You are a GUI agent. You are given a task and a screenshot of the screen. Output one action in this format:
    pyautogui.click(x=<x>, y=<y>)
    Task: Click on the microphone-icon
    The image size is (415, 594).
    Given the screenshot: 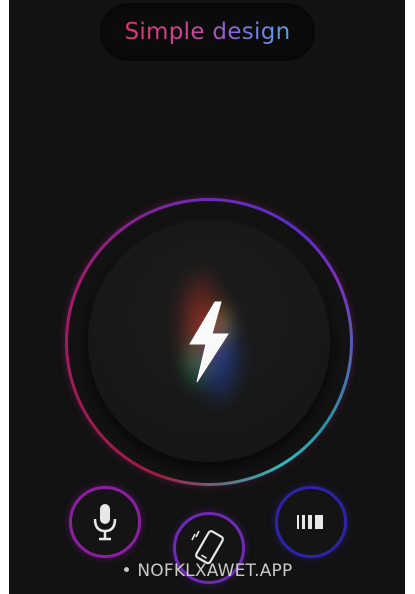 What is the action you would take?
    pyautogui.click(x=105, y=522)
    